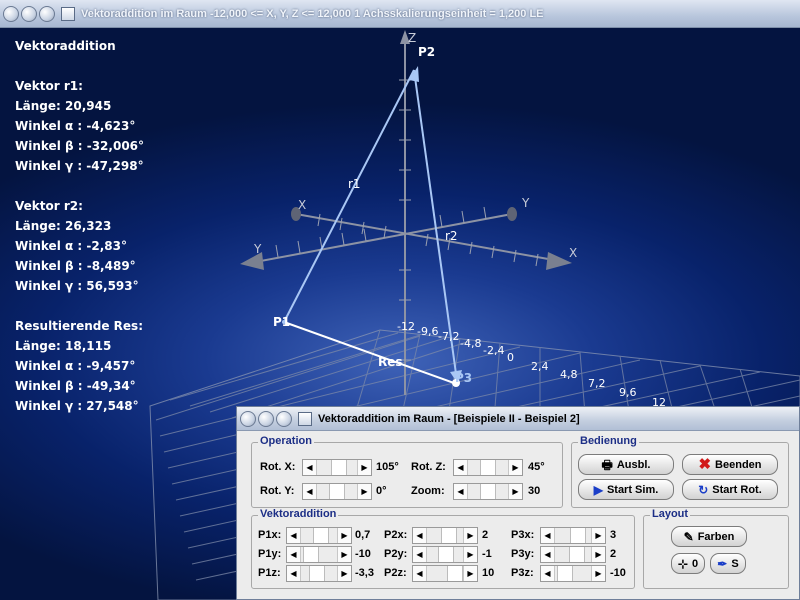 The image size is (800, 600). I want to click on tick-label: 2,4, so click(540, 366).